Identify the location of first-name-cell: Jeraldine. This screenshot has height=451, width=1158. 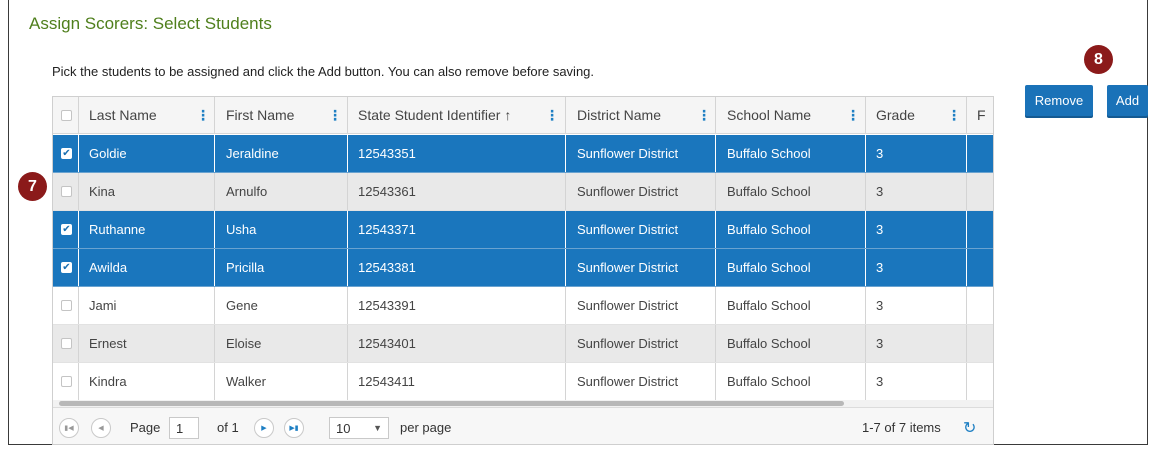
(252, 153).